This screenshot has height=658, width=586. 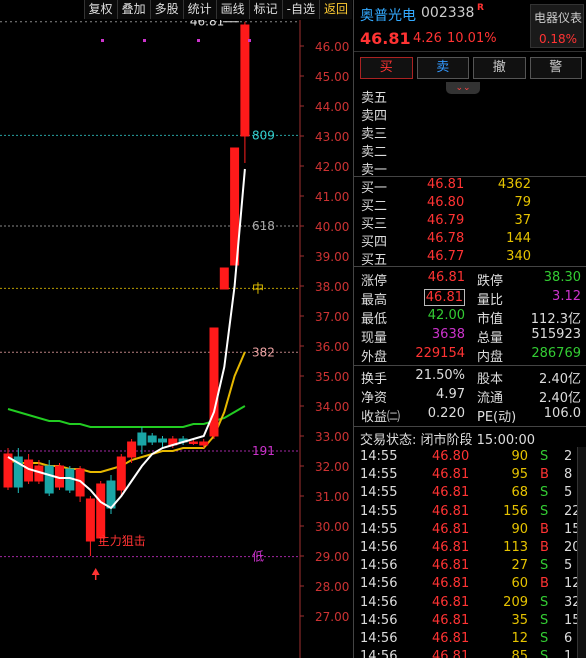 I want to click on bid-level-row: 买一 46.81 4362, so click(x=470, y=186).